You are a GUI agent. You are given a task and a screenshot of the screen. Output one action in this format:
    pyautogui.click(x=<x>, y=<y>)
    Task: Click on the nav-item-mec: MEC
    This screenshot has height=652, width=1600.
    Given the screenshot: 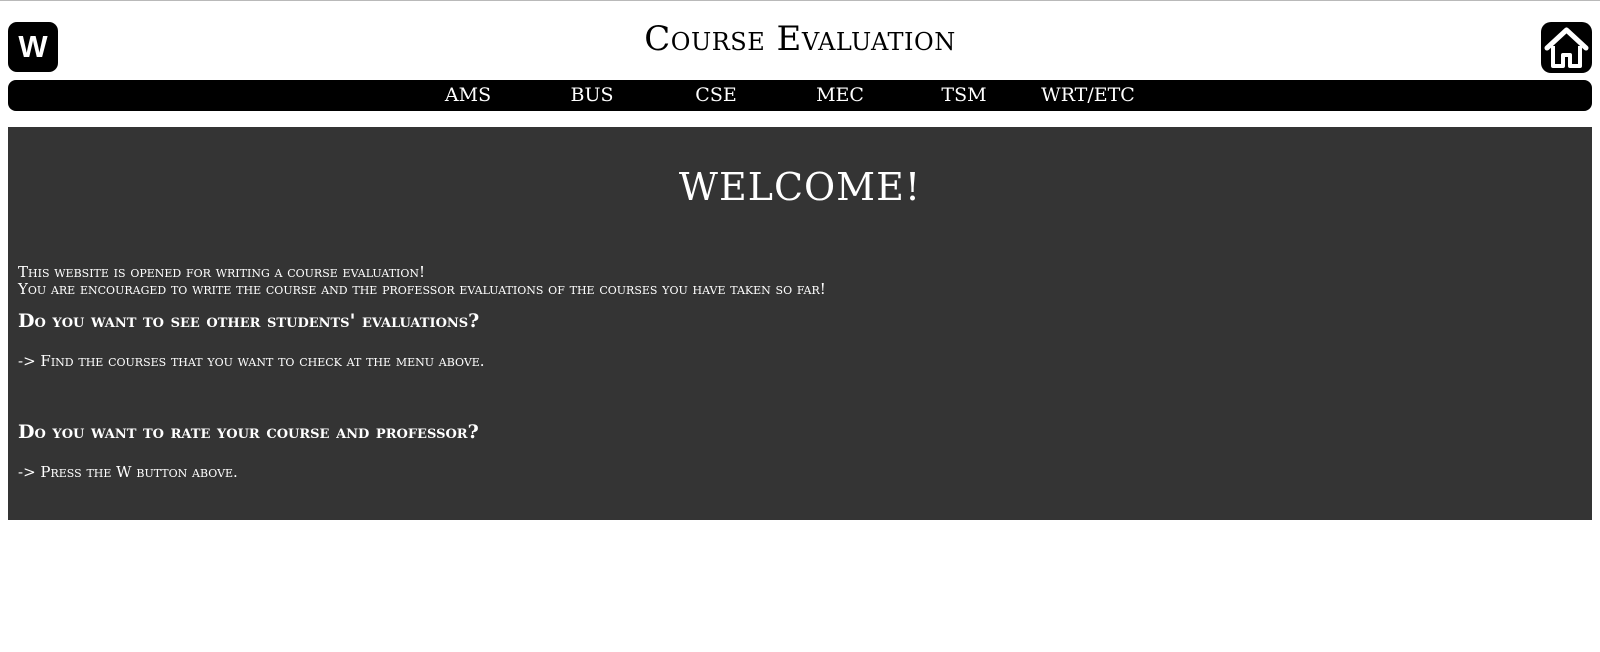 What is the action you would take?
    pyautogui.click(x=840, y=95)
    